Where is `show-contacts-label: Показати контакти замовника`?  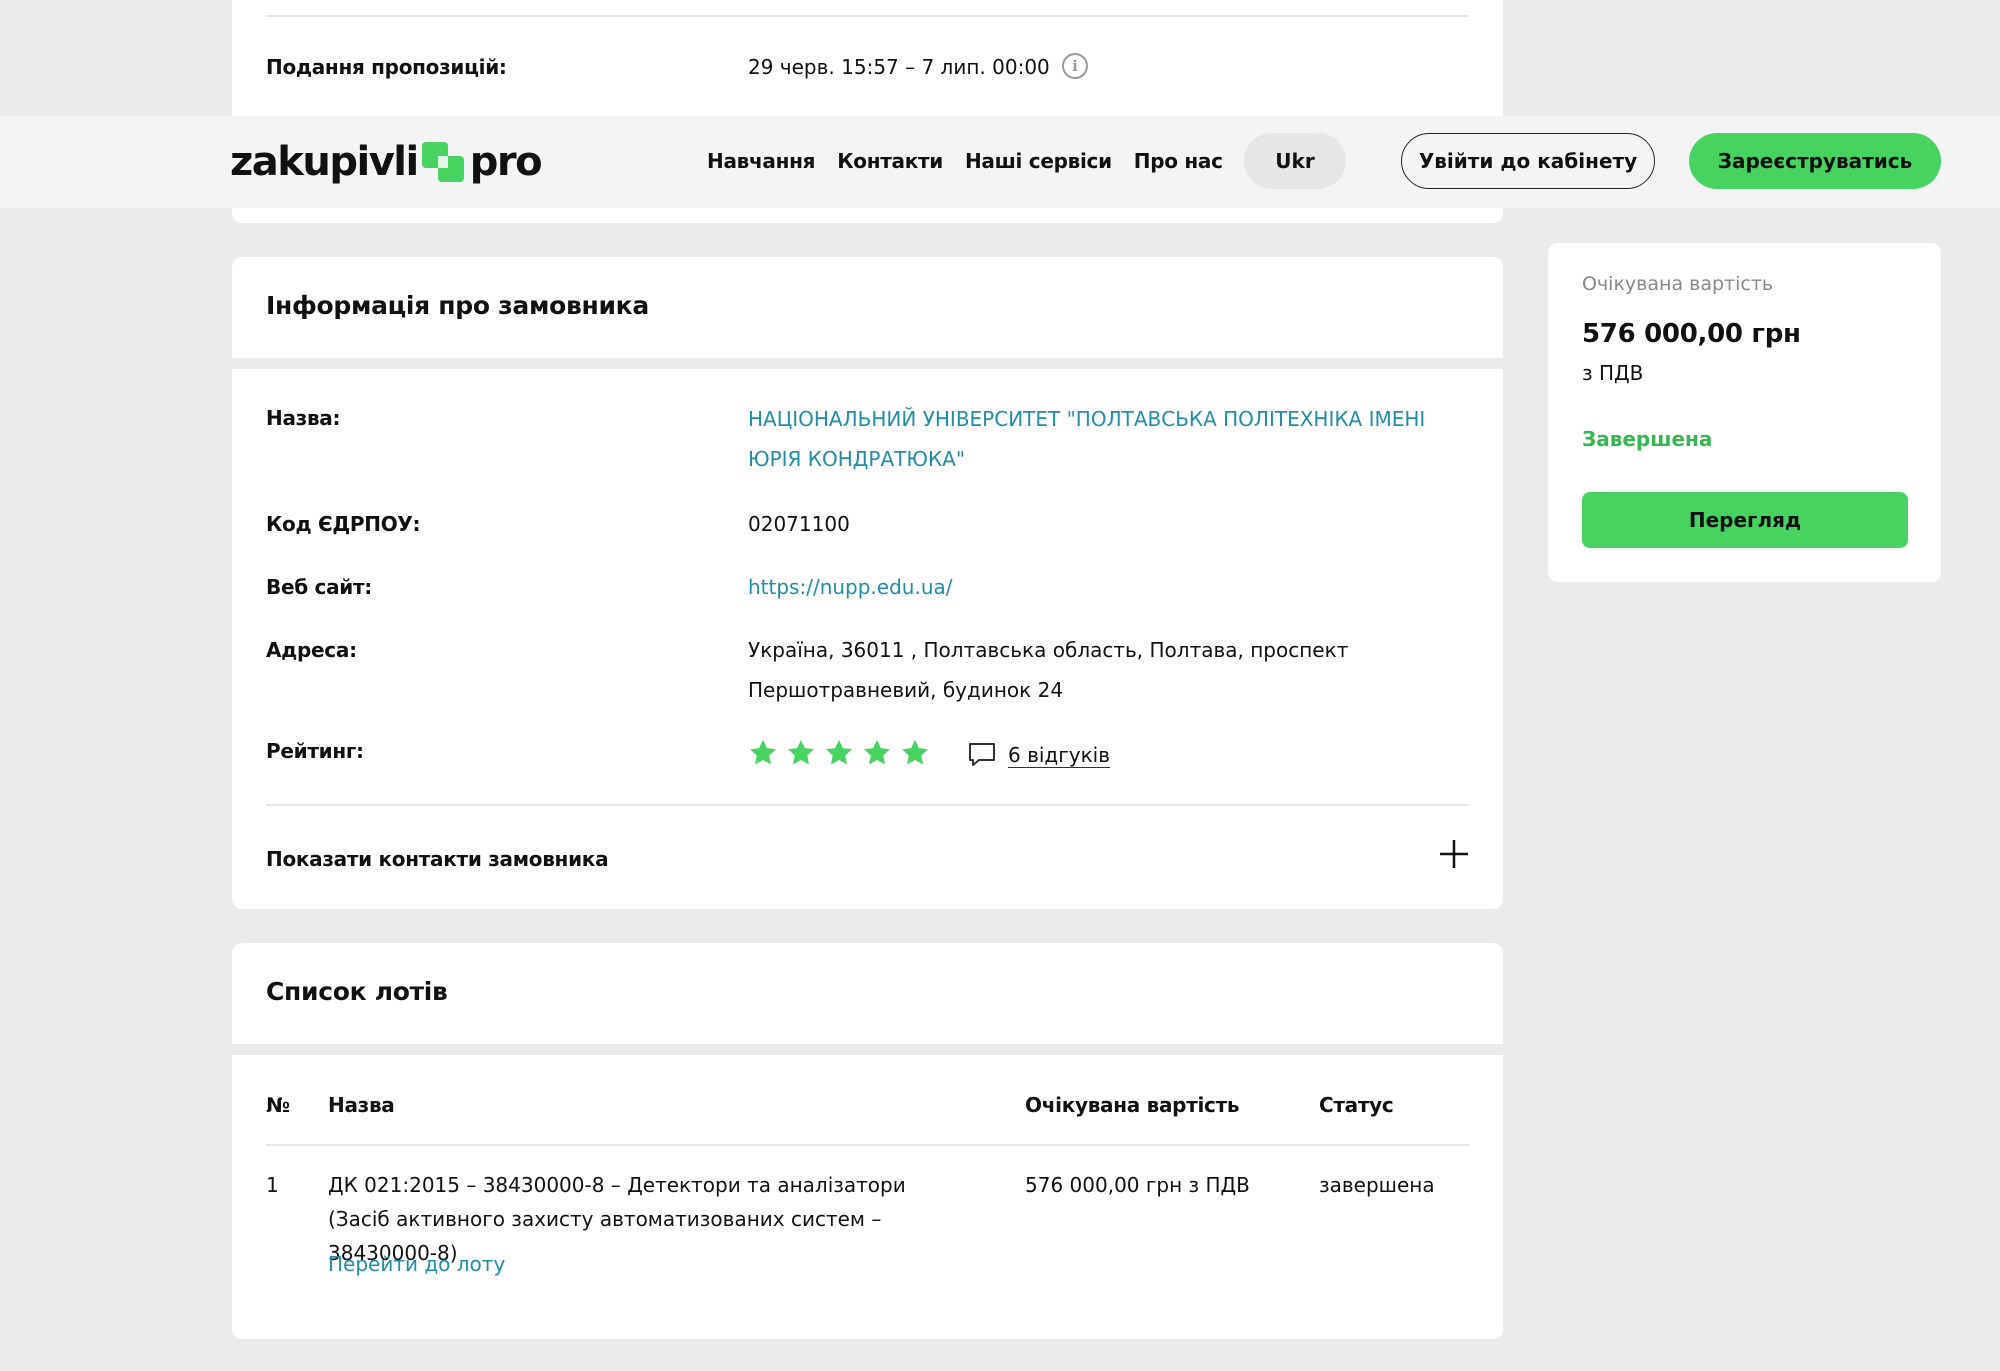
show-contacts-label: Показати контакти замовника is located at coordinates (437, 859).